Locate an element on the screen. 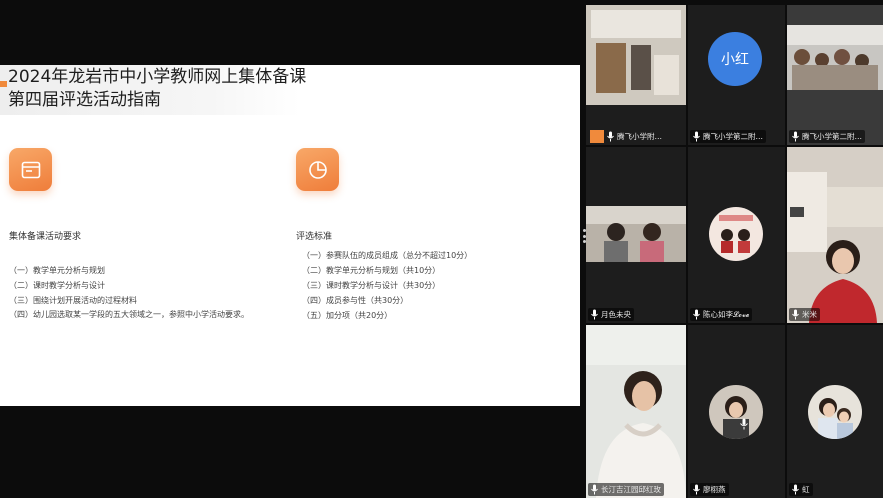 This screenshot has width=883, height=498. participant-tile: 廖栩燕 is located at coordinates (736, 411).